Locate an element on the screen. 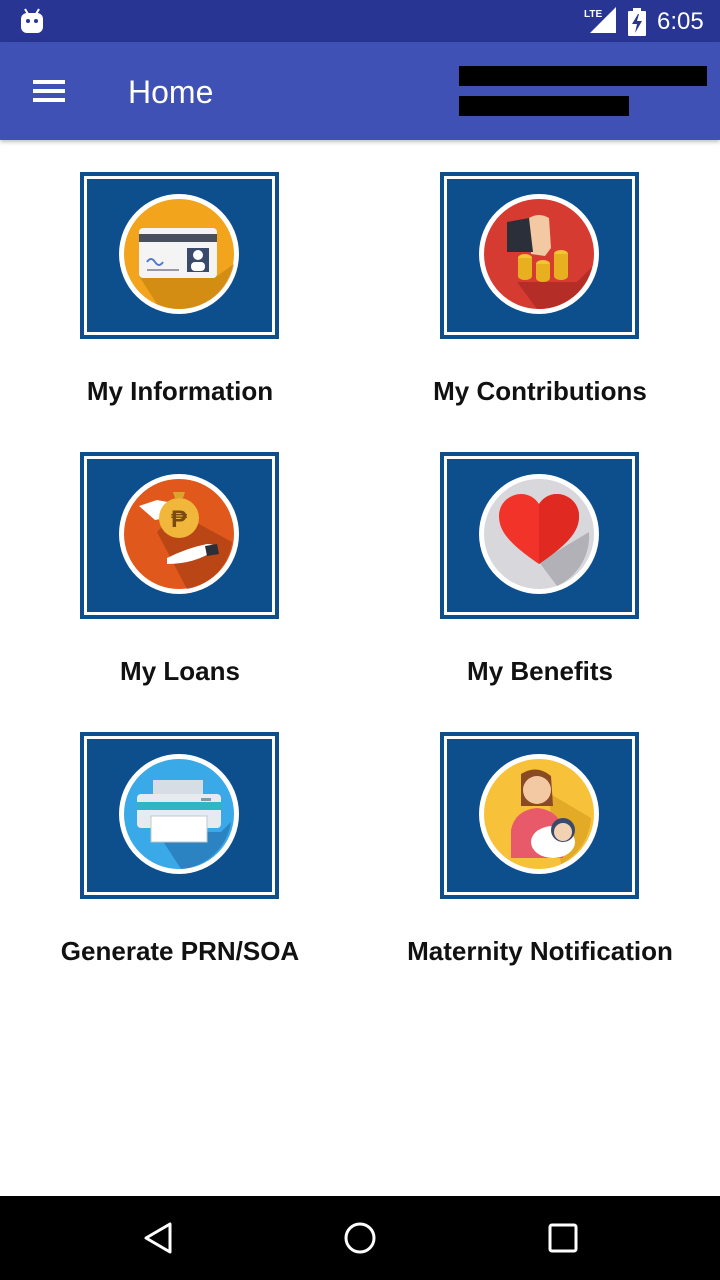 This screenshot has height=1280, width=720. peso-money-bag-icon: ₱ is located at coordinates (179, 534).